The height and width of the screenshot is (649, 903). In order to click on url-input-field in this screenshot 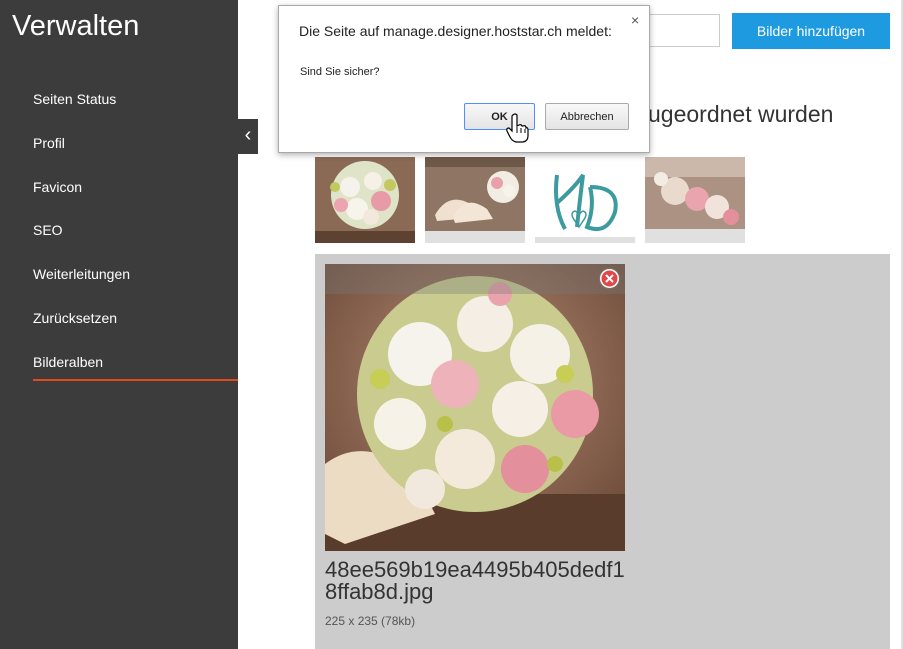, I will do `click(685, 30)`.